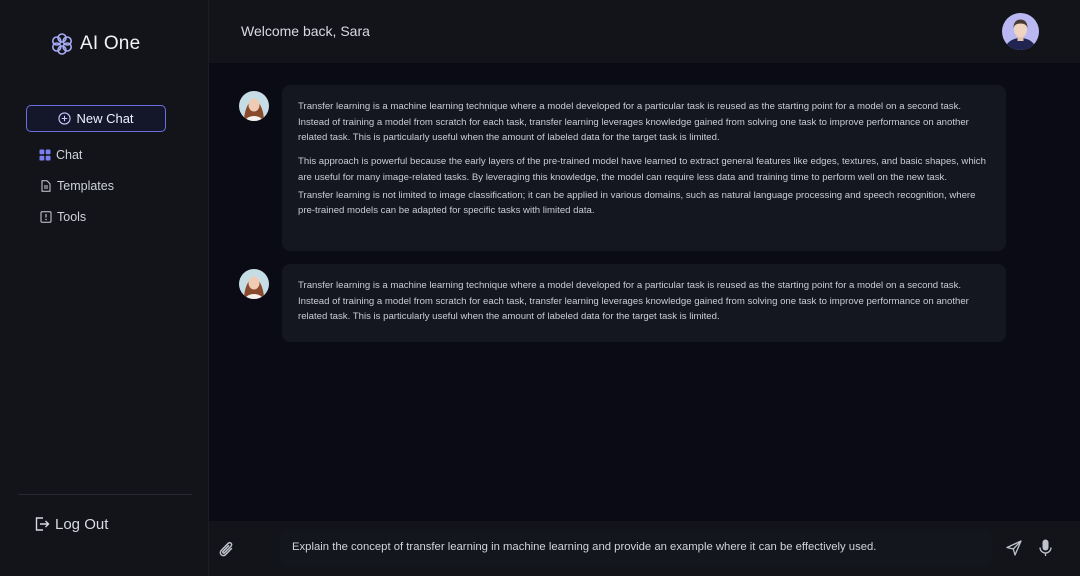 The image size is (1080, 576). I want to click on logout-label: Log Out, so click(82, 524).